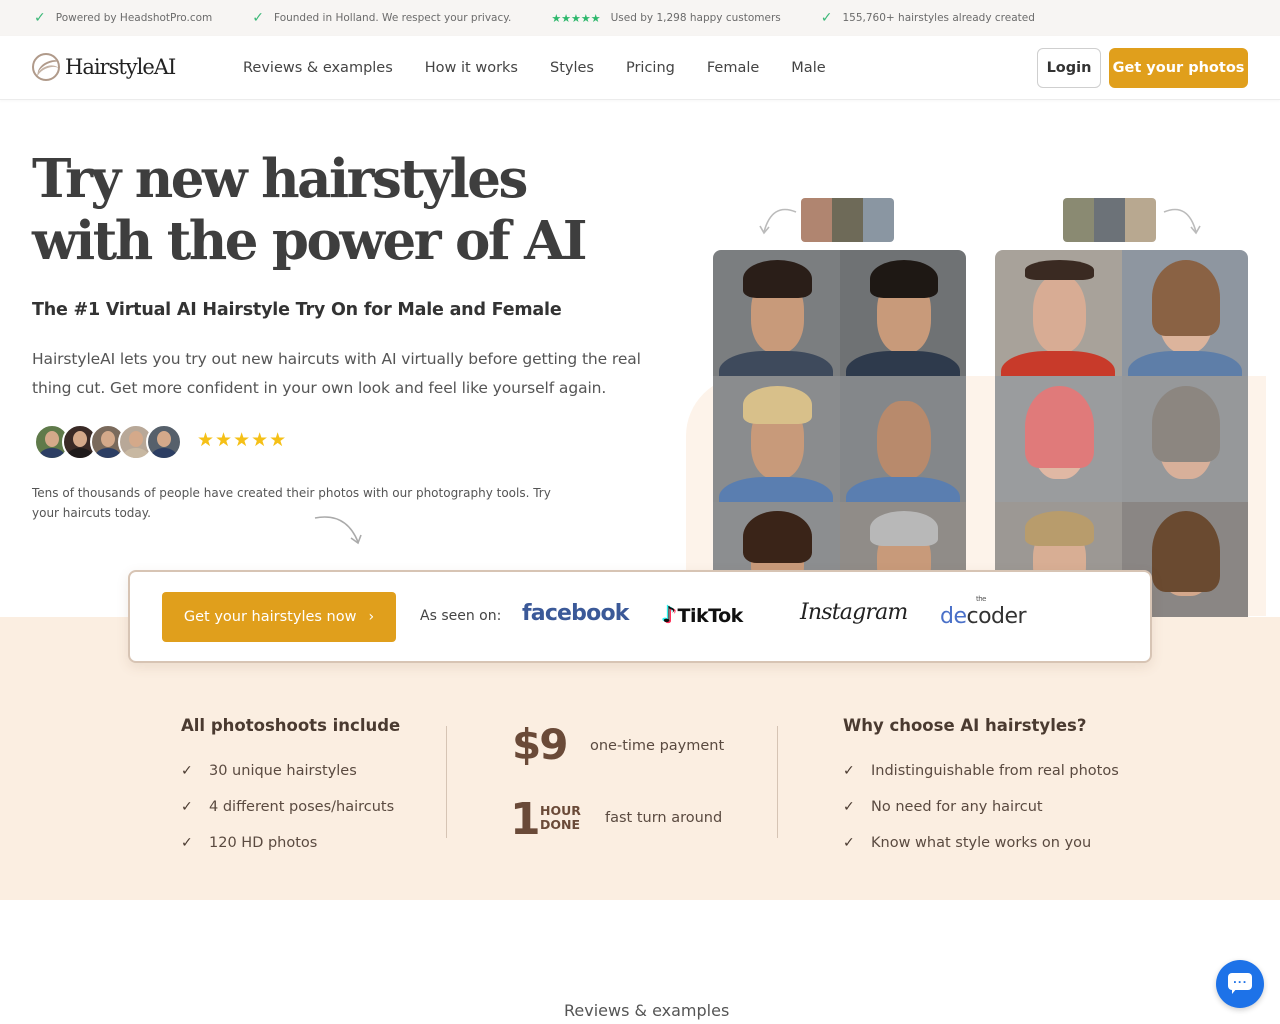 Image resolution: width=1280 pixels, height=1024 pixels. Describe the element at coordinates (576, 18) in the screenshot. I see `stars-icon: ★★★★★` at that location.